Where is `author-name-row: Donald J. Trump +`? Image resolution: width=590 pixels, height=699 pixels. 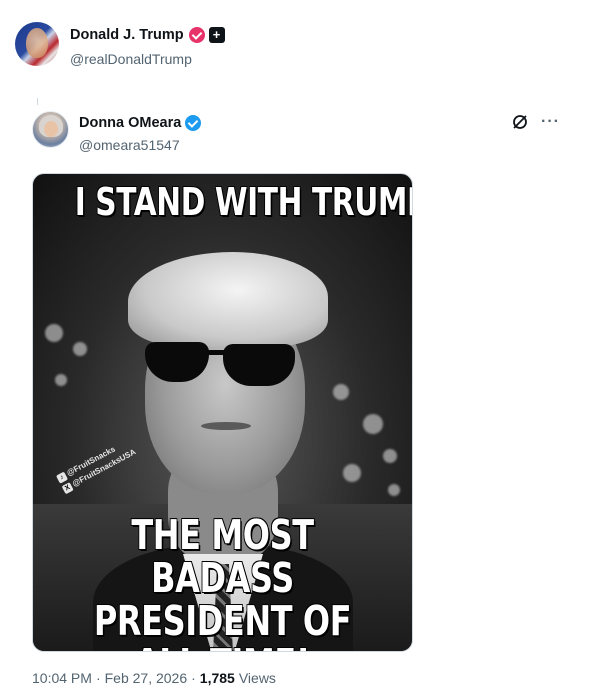 author-name-row: Donald J. Trump + is located at coordinates (147, 35).